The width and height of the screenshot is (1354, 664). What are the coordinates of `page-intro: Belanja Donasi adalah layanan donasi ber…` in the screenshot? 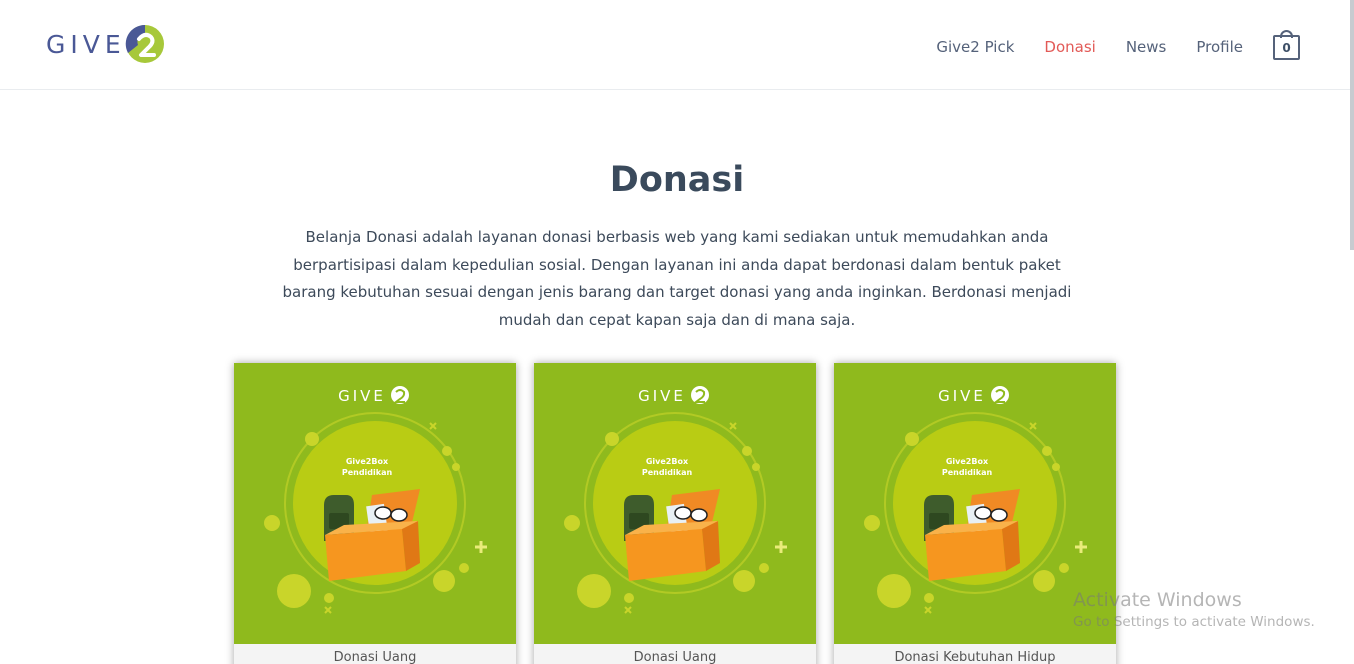 It's located at (677, 278).